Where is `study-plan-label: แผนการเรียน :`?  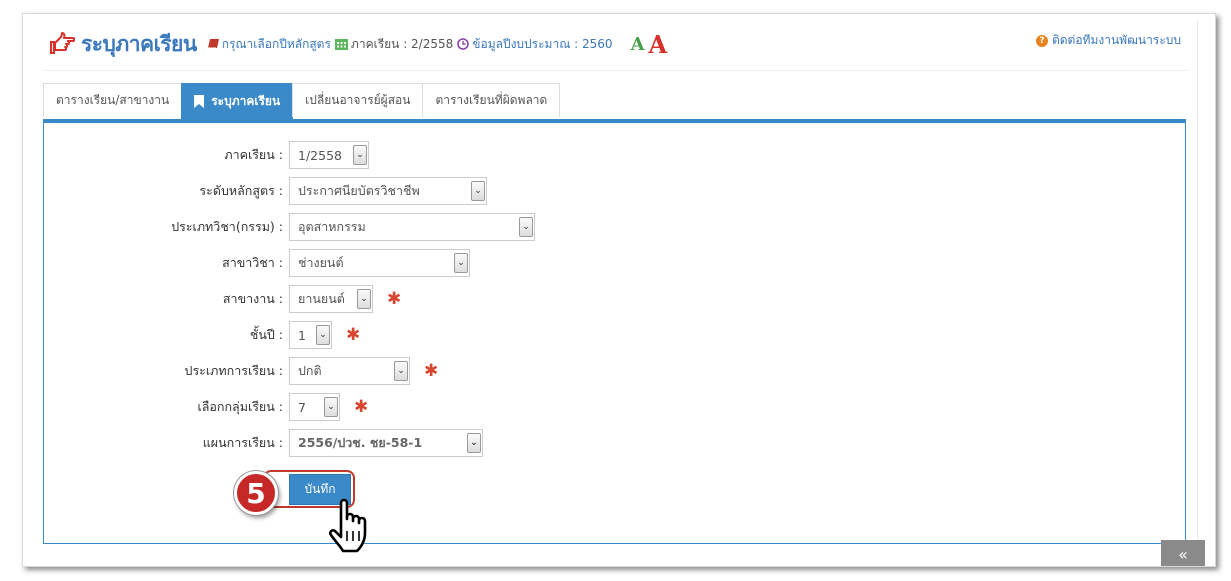
study-plan-label: แผนการเรียน : is located at coordinates (242, 442).